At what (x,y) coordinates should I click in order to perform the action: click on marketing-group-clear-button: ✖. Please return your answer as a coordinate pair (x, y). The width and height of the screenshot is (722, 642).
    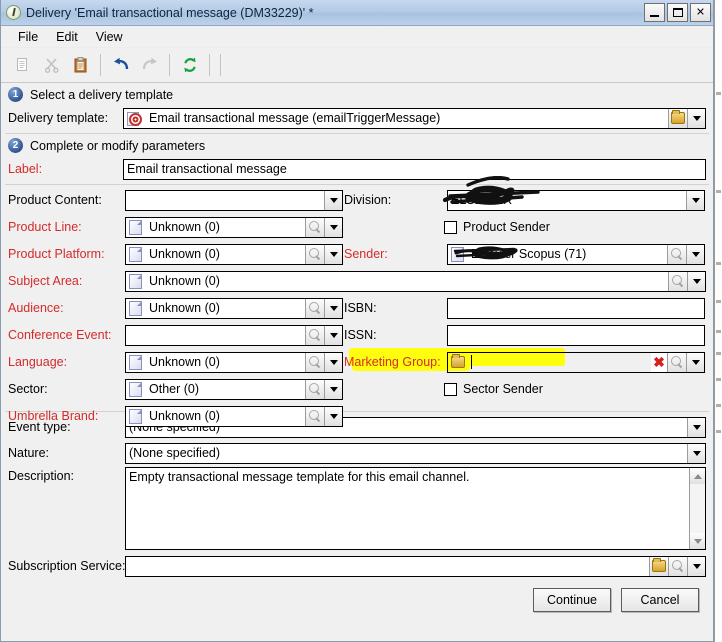
    Looking at the image, I should click on (659, 362).